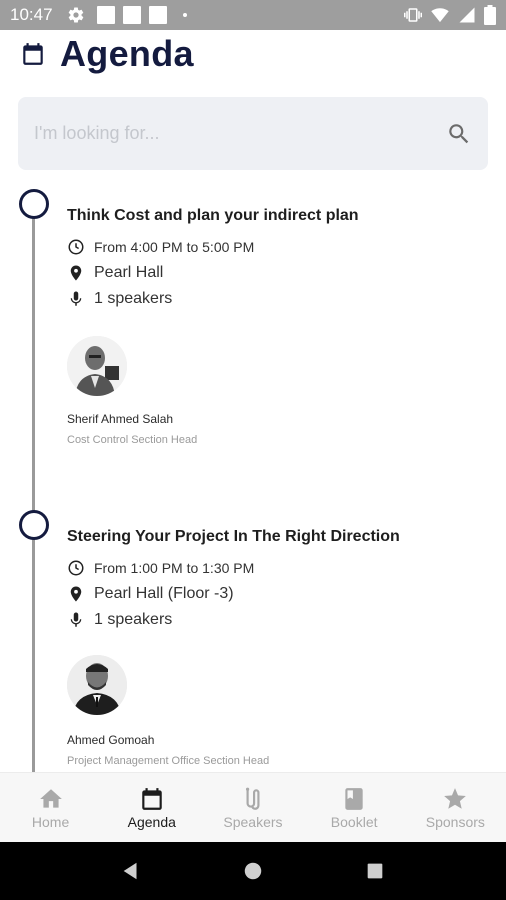 This screenshot has height=900, width=506. What do you see at coordinates (31, 14) in the screenshot?
I see `status-time: 10:47` at bounding box center [31, 14].